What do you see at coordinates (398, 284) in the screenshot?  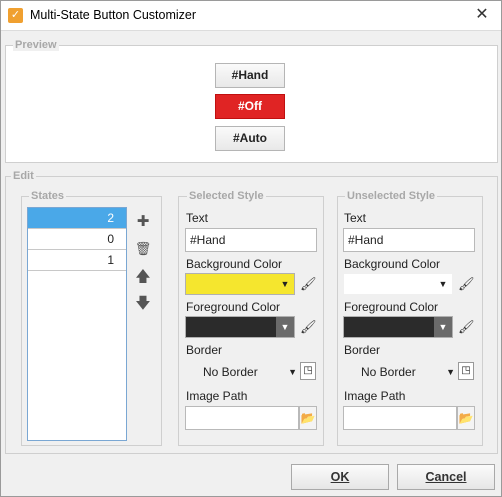 I see `unselected-bg-color-picker: ▼` at bounding box center [398, 284].